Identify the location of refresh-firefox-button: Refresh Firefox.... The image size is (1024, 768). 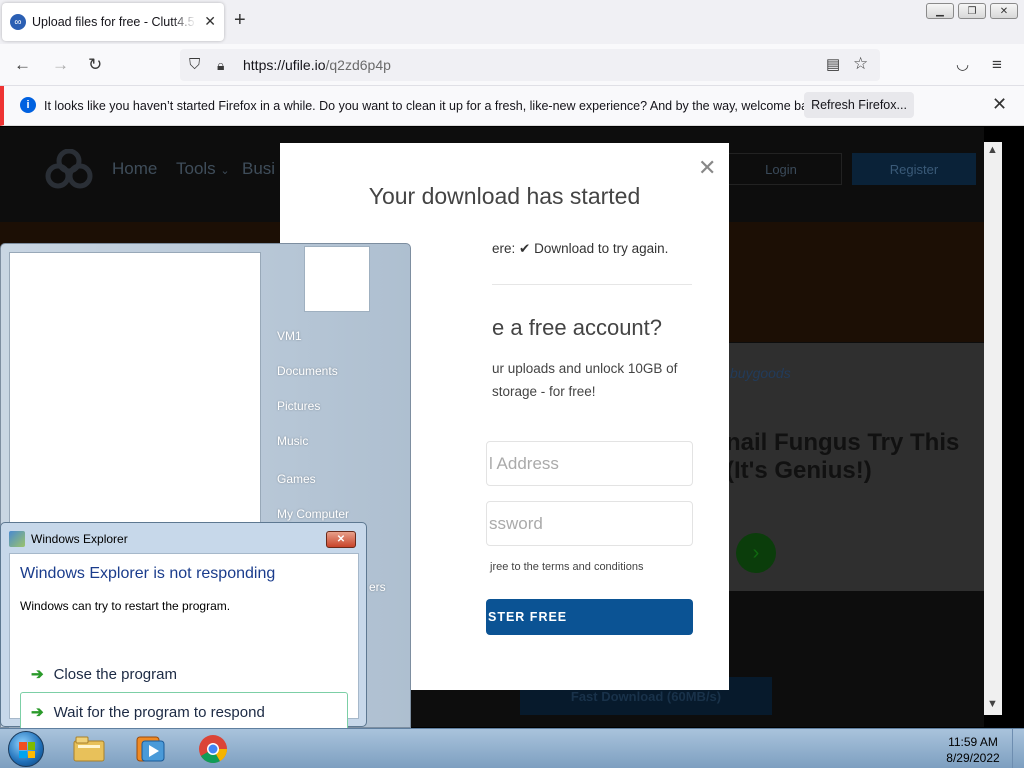
(859, 105).